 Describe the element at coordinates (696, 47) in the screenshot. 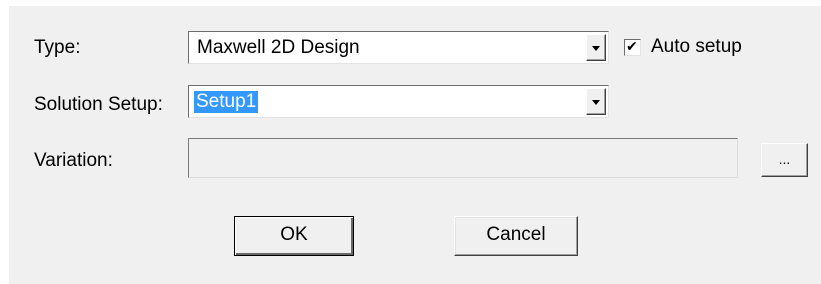

I see `auto-setup-label: Auto setup` at that location.